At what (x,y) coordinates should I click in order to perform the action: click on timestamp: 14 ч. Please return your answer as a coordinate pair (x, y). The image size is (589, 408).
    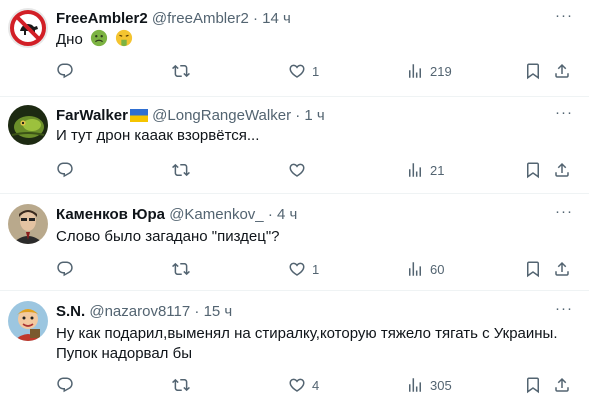
    Looking at the image, I should click on (276, 18).